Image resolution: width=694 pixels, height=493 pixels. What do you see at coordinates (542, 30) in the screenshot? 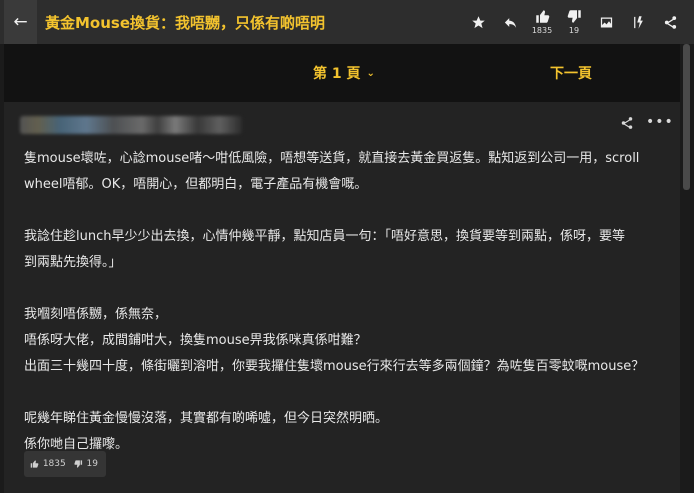
I see `like-count: 1835` at bounding box center [542, 30].